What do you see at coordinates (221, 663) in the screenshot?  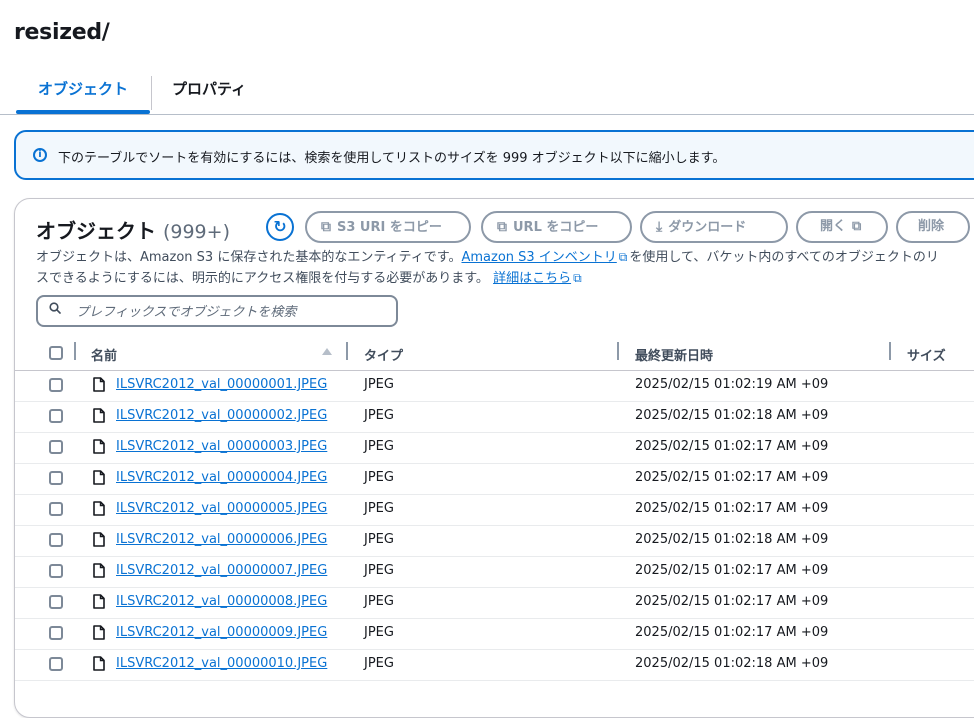 I see `object-name-link: ILSVRC2012_val_00000010.JPEG` at bounding box center [221, 663].